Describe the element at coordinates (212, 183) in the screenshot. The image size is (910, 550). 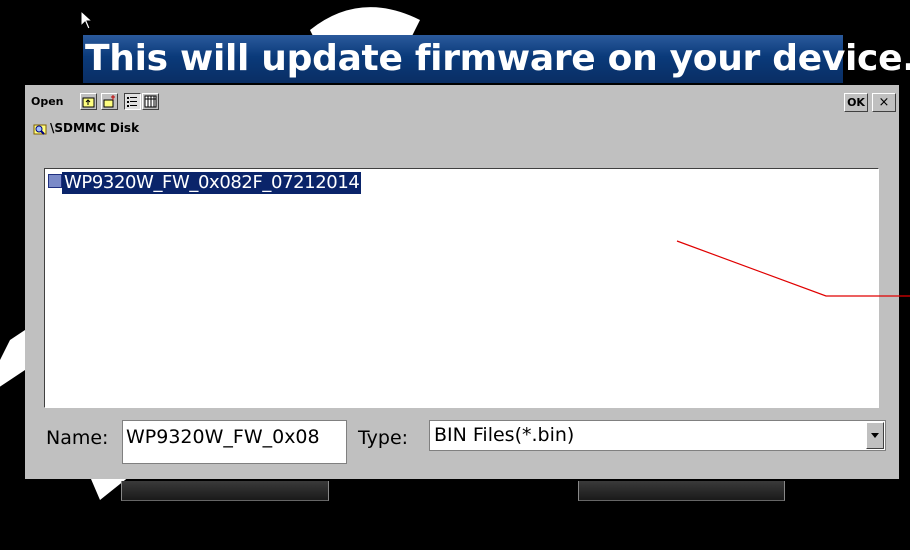
I see `file-name: WP9320W_FW_0x082F_07212014` at that location.